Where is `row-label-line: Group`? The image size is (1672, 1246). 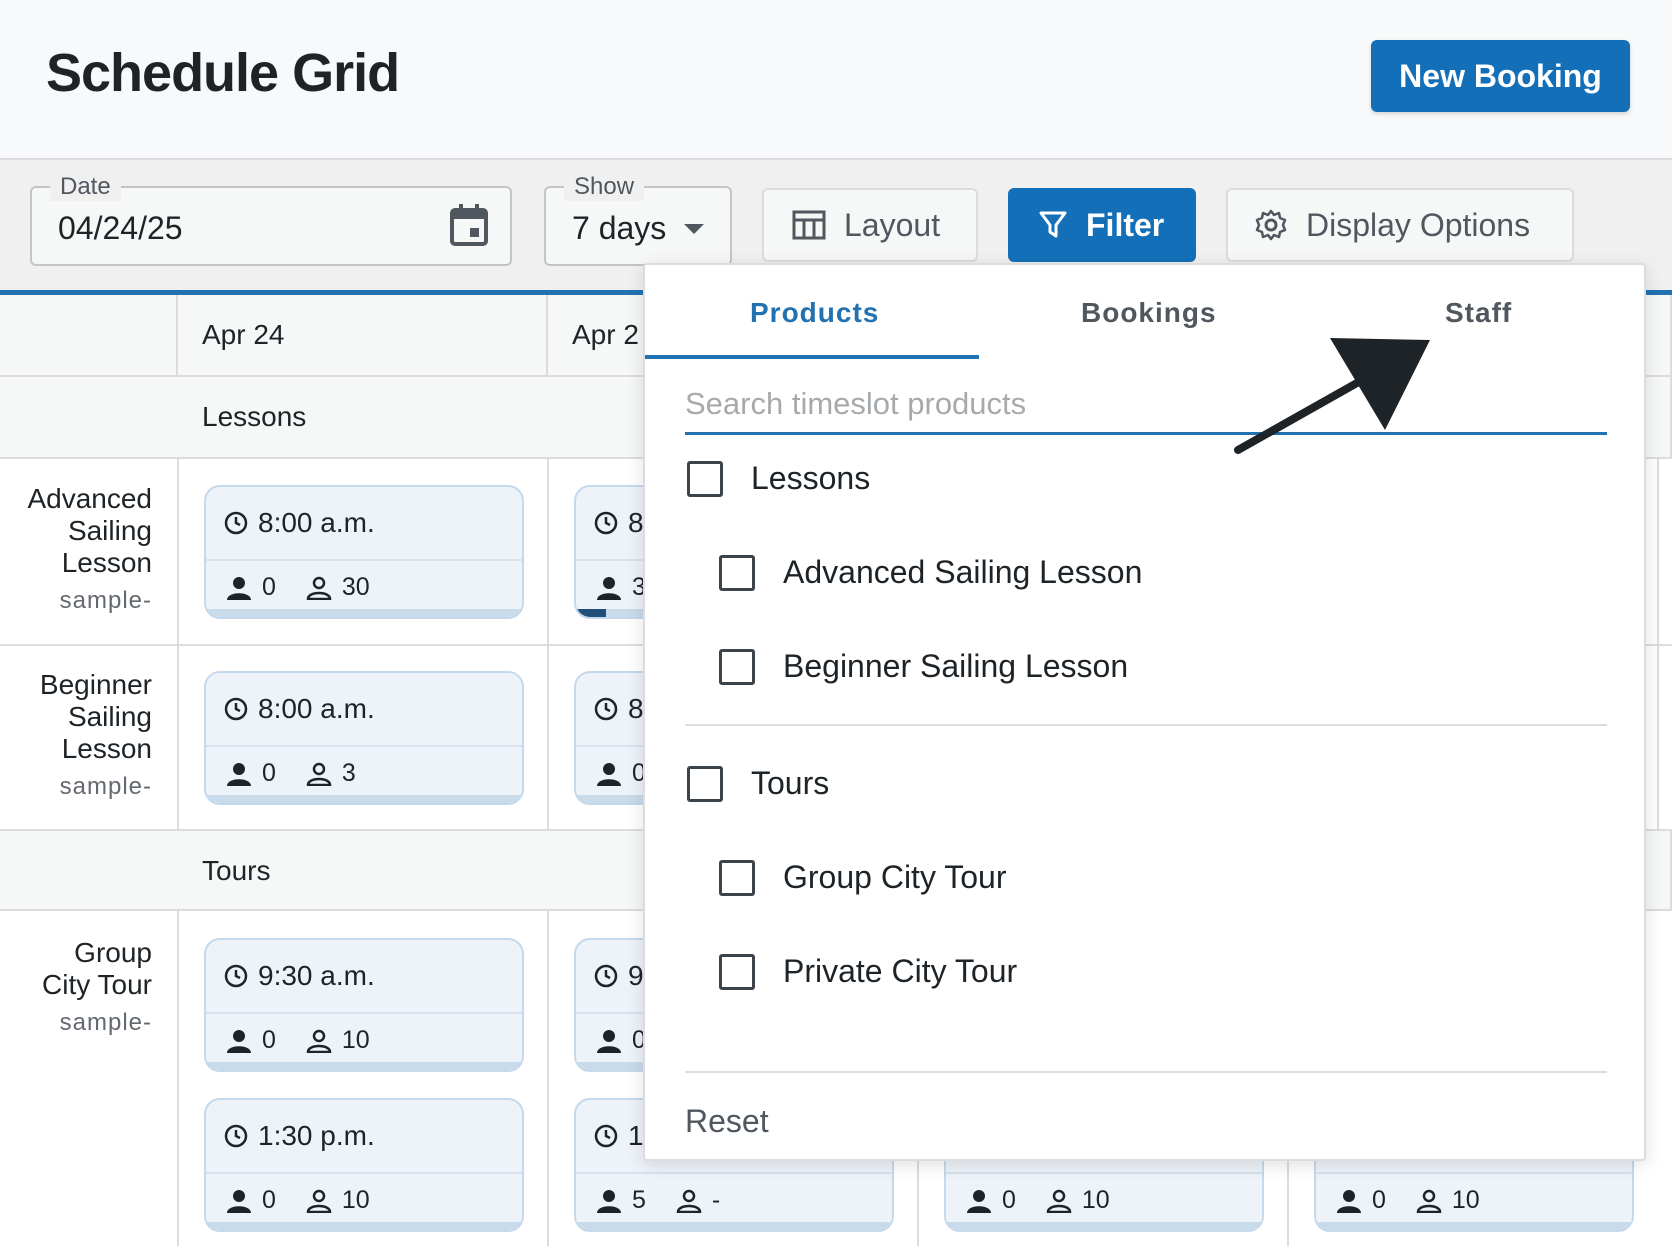
row-label-line: Group is located at coordinates (113, 952).